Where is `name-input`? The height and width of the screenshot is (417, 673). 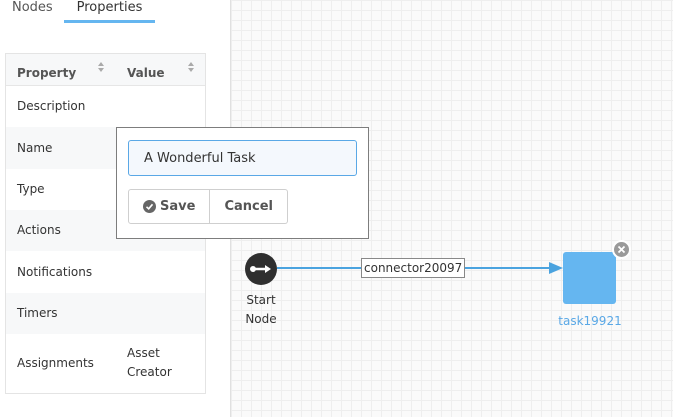 name-input is located at coordinates (242, 158).